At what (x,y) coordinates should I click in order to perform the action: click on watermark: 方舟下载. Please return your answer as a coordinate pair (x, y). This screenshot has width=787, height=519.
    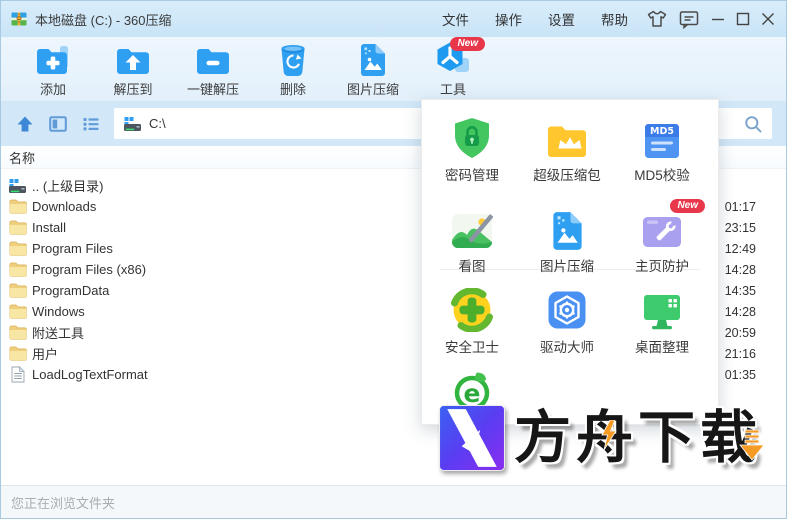
    Looking at the image, I should click on (602, 438).